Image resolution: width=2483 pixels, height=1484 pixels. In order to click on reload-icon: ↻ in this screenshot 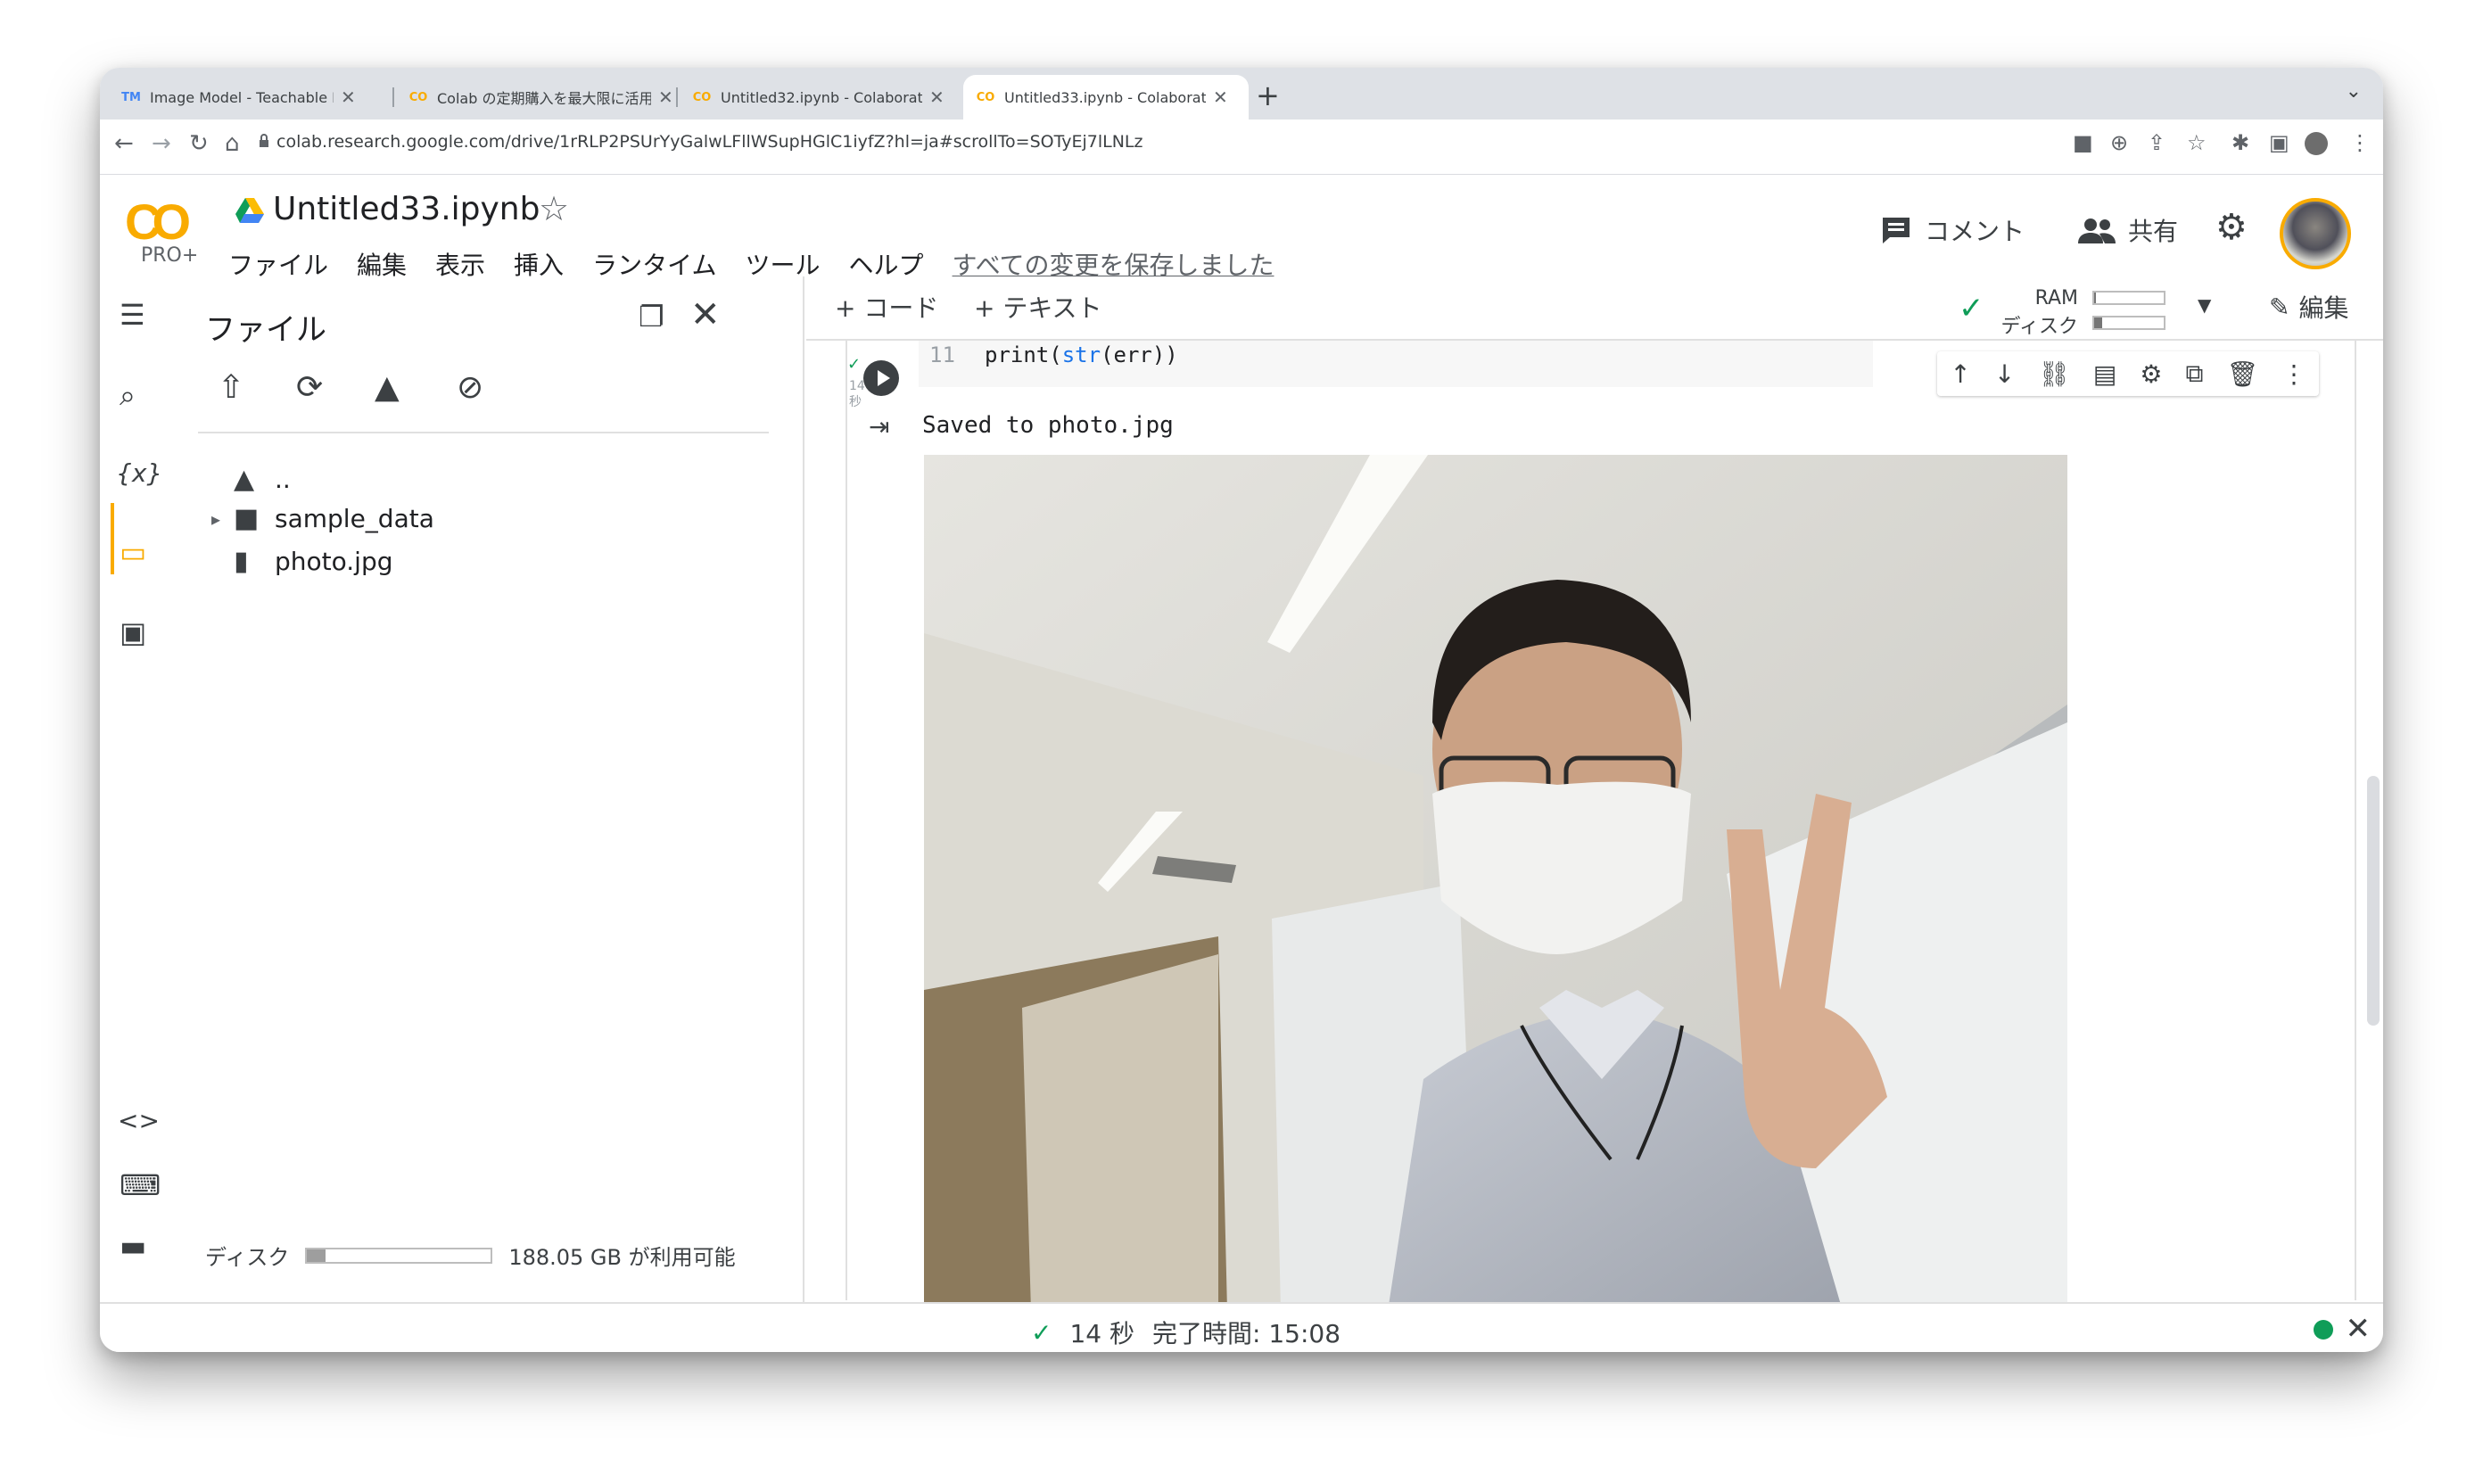, I will do `click(199, 143)`.